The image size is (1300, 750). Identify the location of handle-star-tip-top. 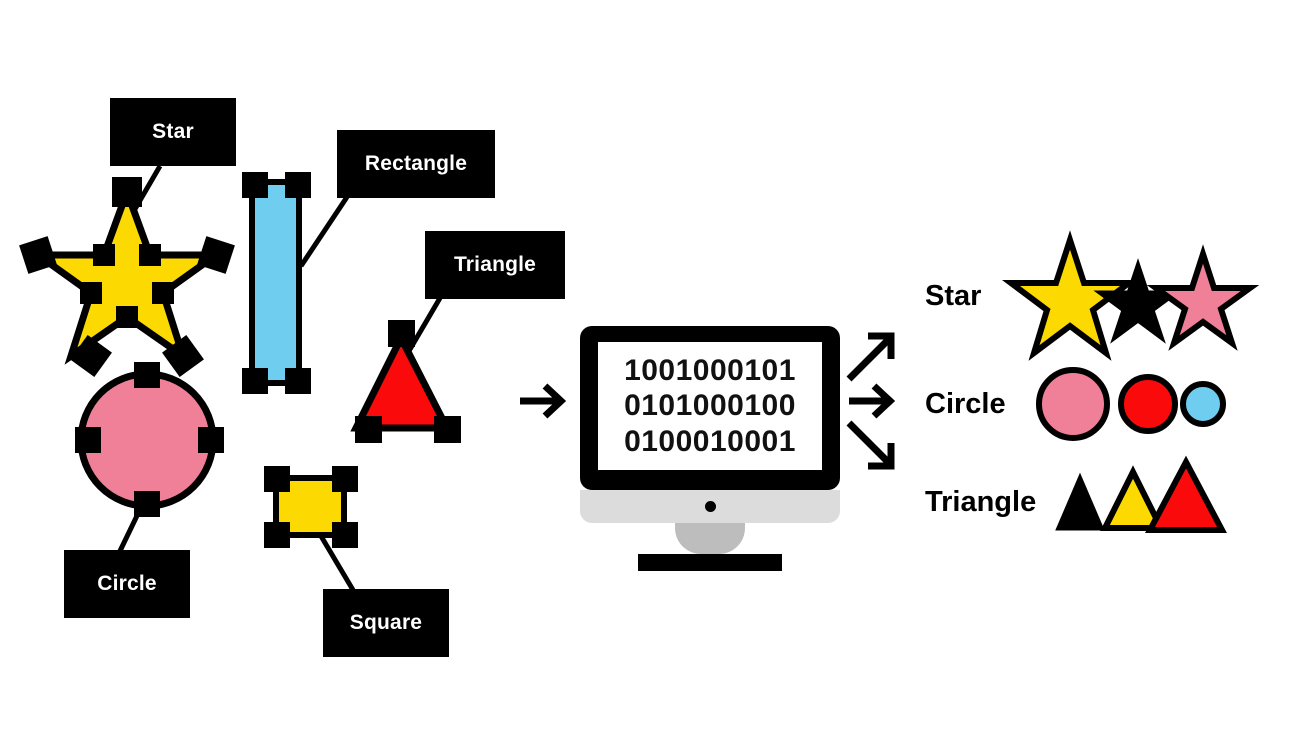
(127, 192).